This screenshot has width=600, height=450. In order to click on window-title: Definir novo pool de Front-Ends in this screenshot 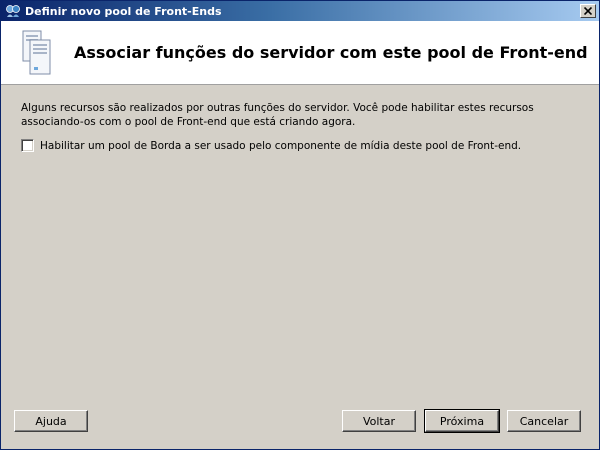, I will do `click(123, 11)`.